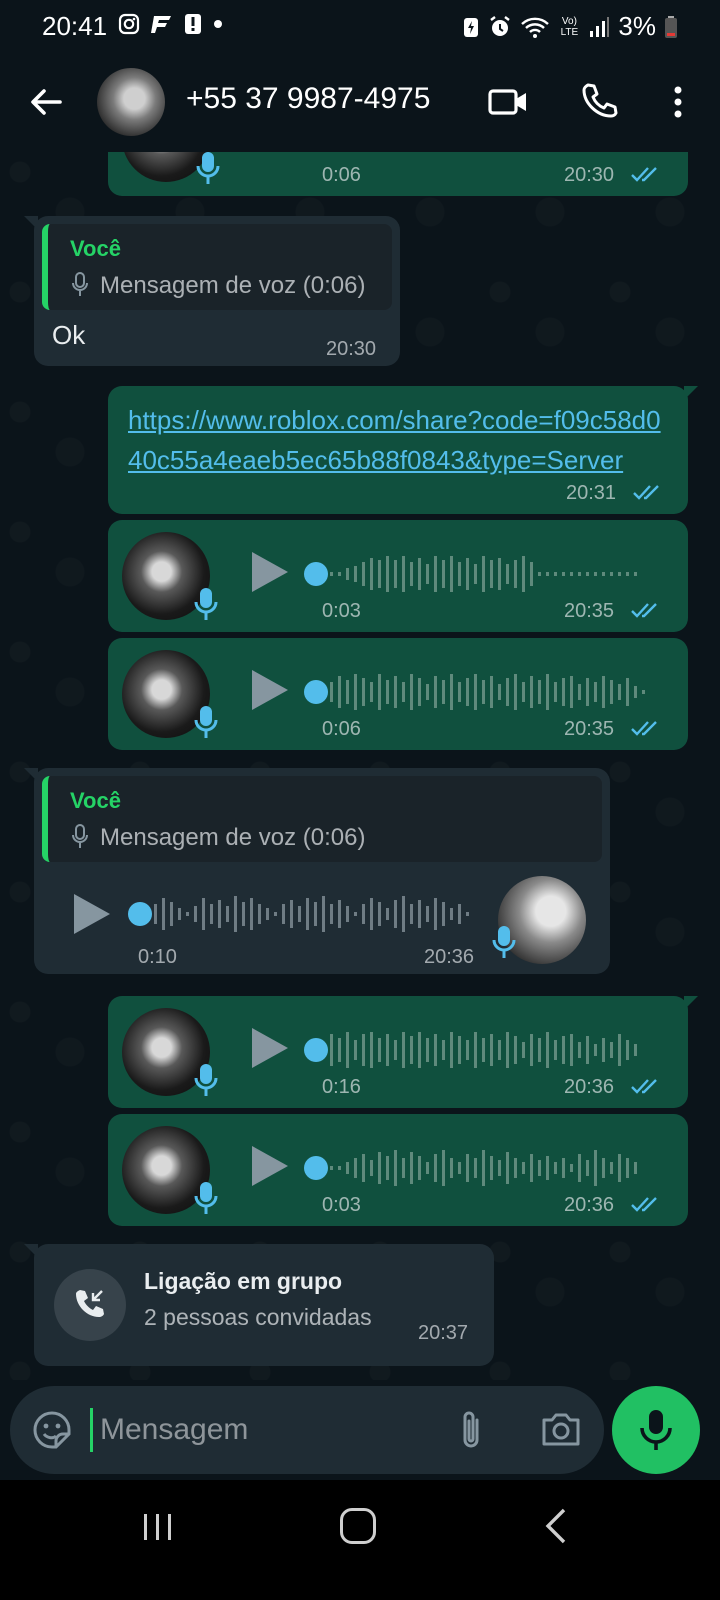 Image resolution: width=720 pixels, height=1600 pixels. I want to click on signal-icon, so click(600, 26).